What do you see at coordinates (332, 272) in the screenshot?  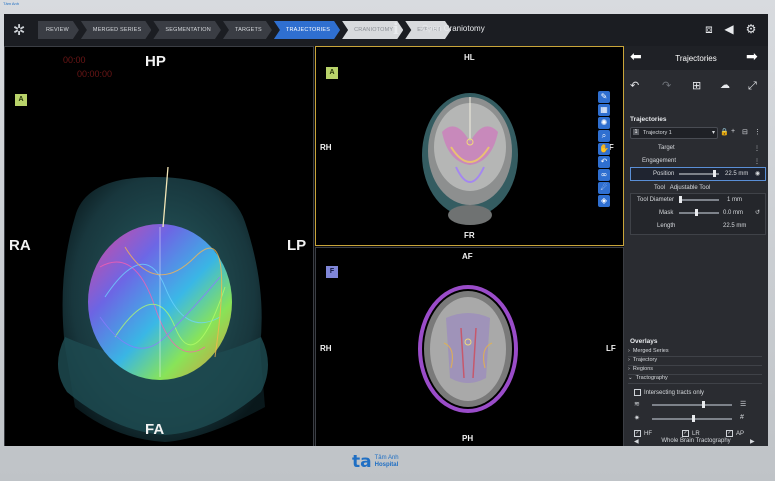 I see `view-badge: F` at bounding box center [332, 272].